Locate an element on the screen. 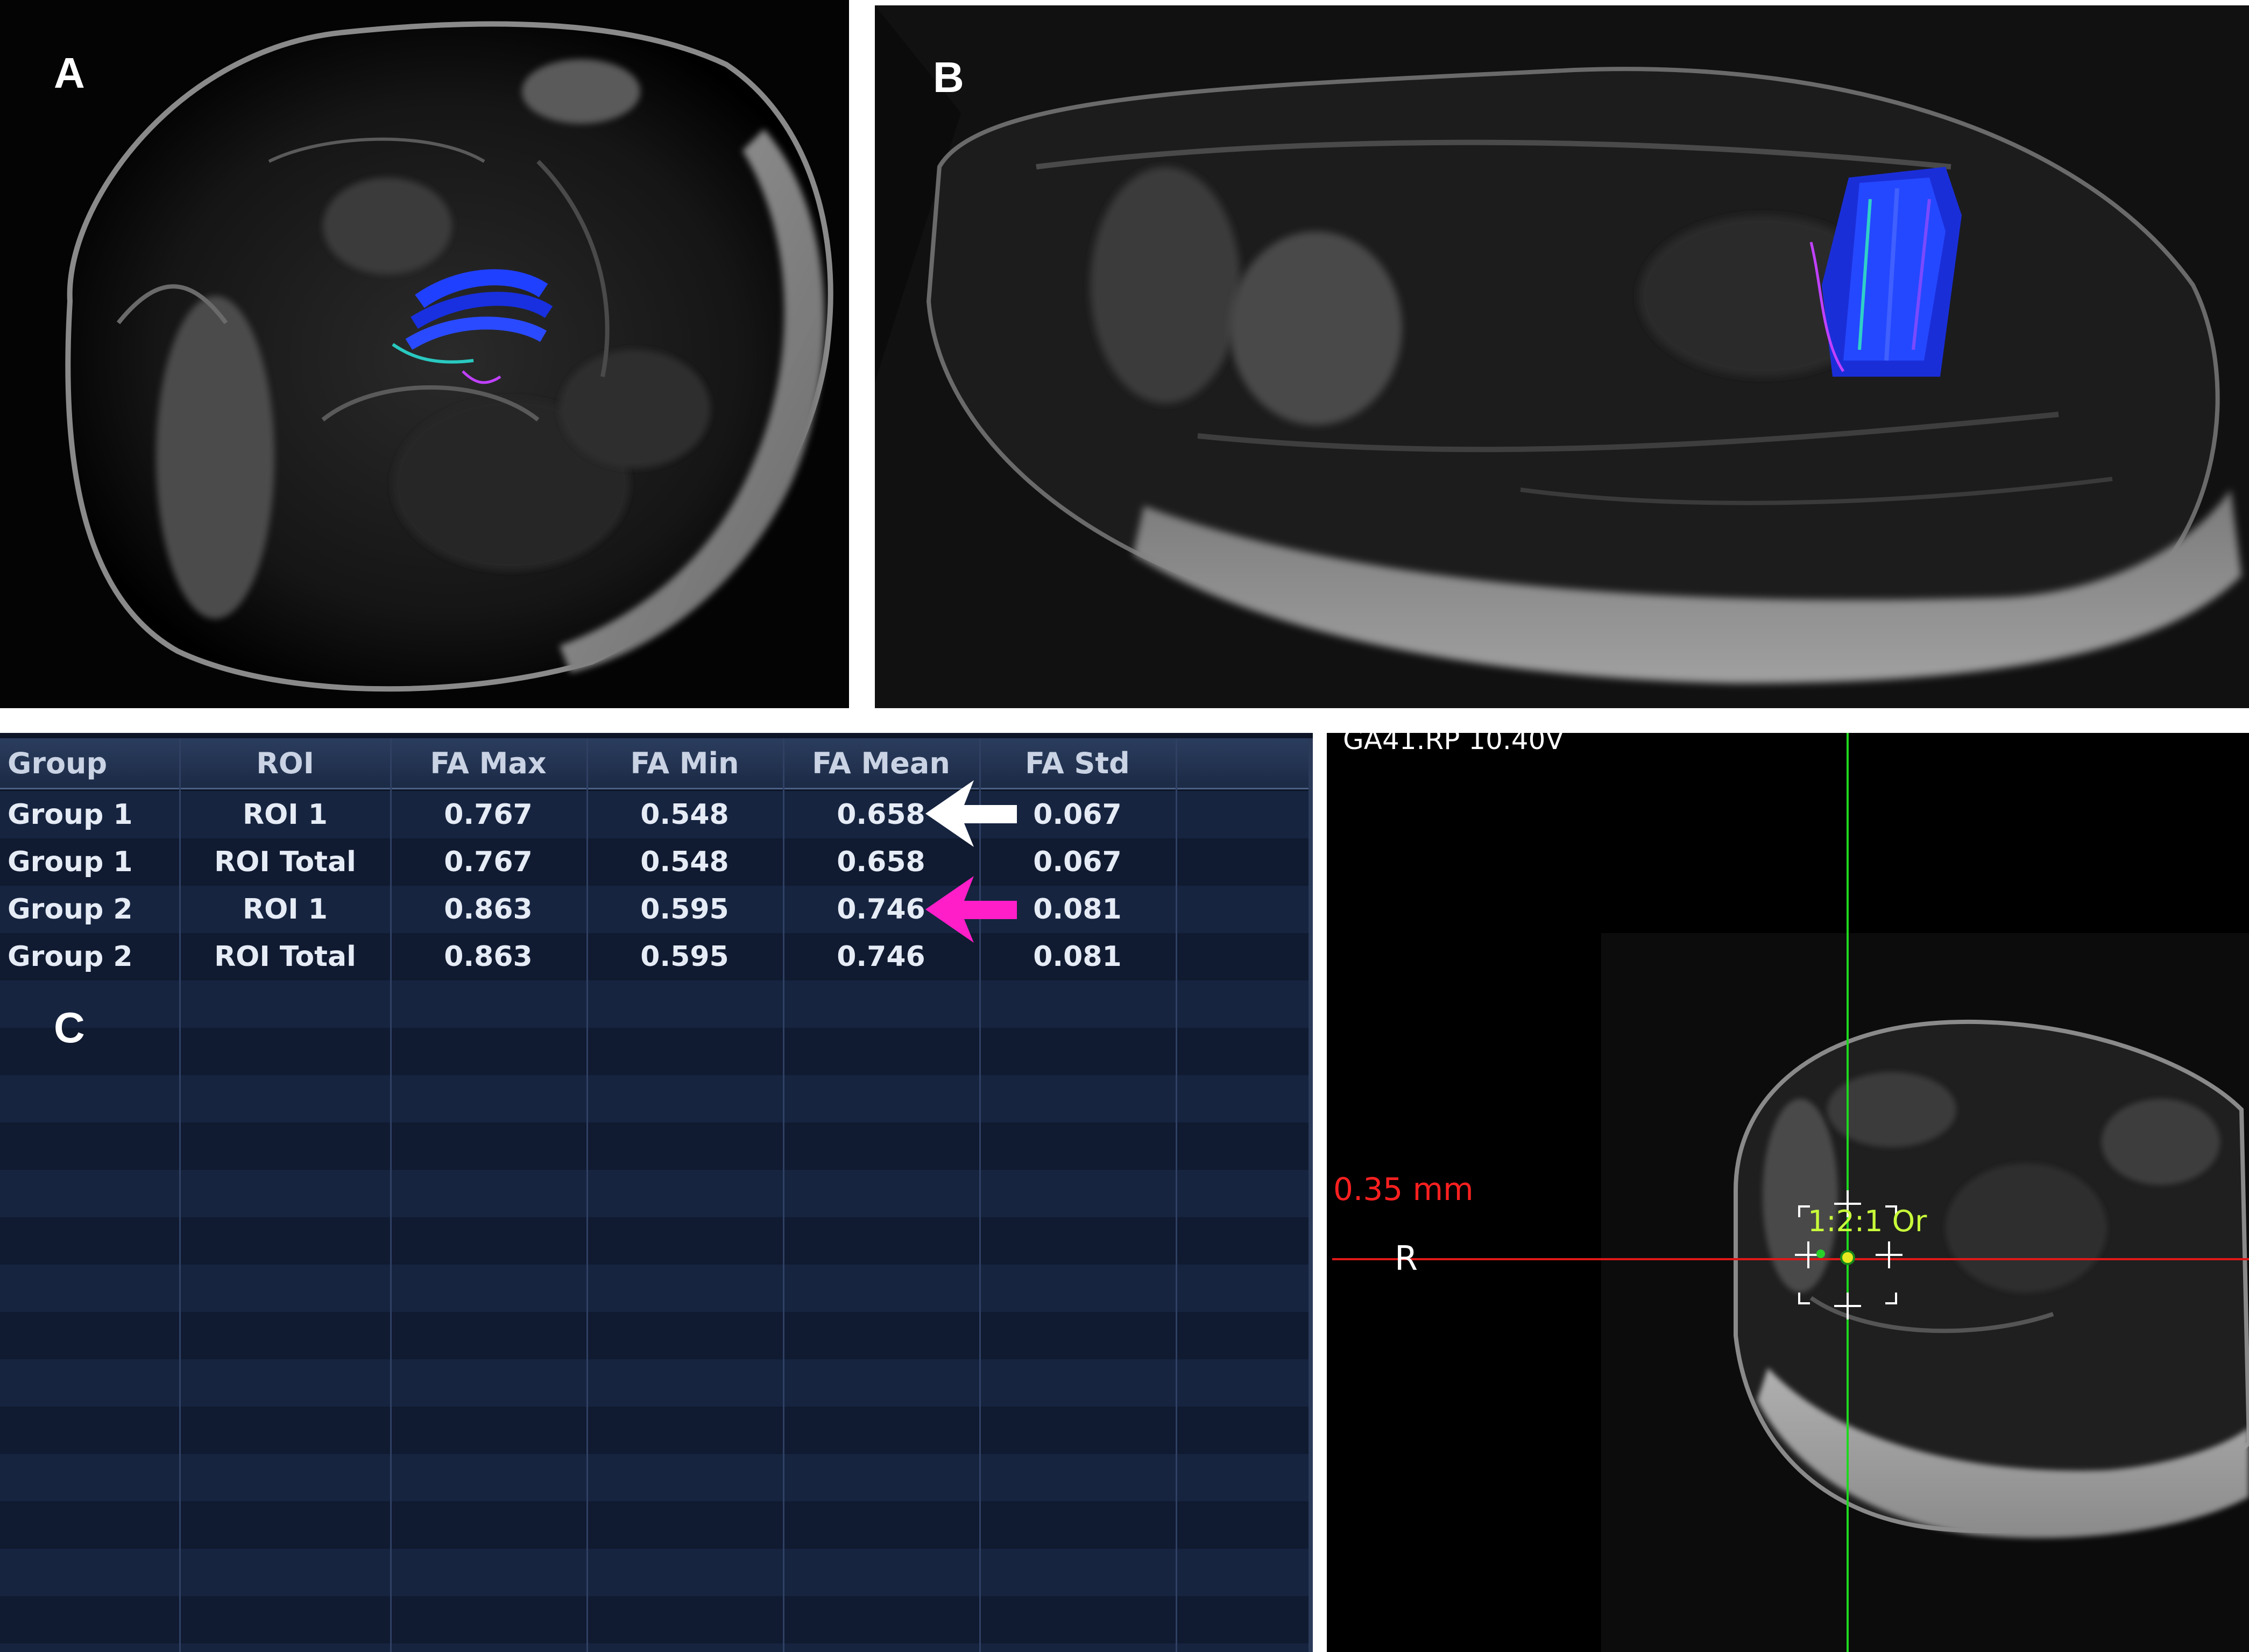 The image size is (2249, 1652). table-row: Group 1 ROI 1 0.767 0.548 0.658 0.067 is located at coordinates (656, 814).